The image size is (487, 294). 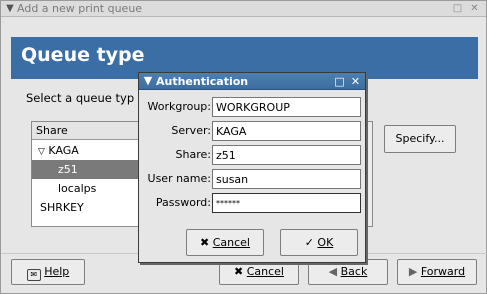 I want to click on ok-check-icon: ✓, so click(x=309, y=242).